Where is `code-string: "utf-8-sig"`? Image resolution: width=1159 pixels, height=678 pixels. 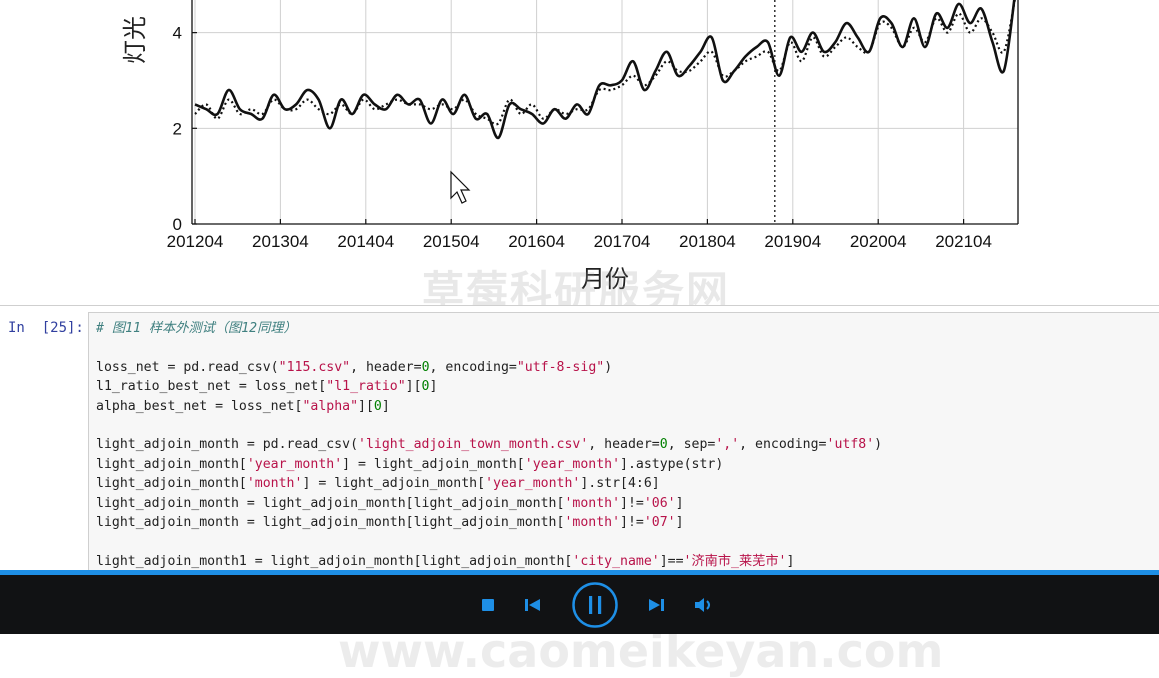
code-string: "utf-8-sig" is located at coordinates (560, 367).